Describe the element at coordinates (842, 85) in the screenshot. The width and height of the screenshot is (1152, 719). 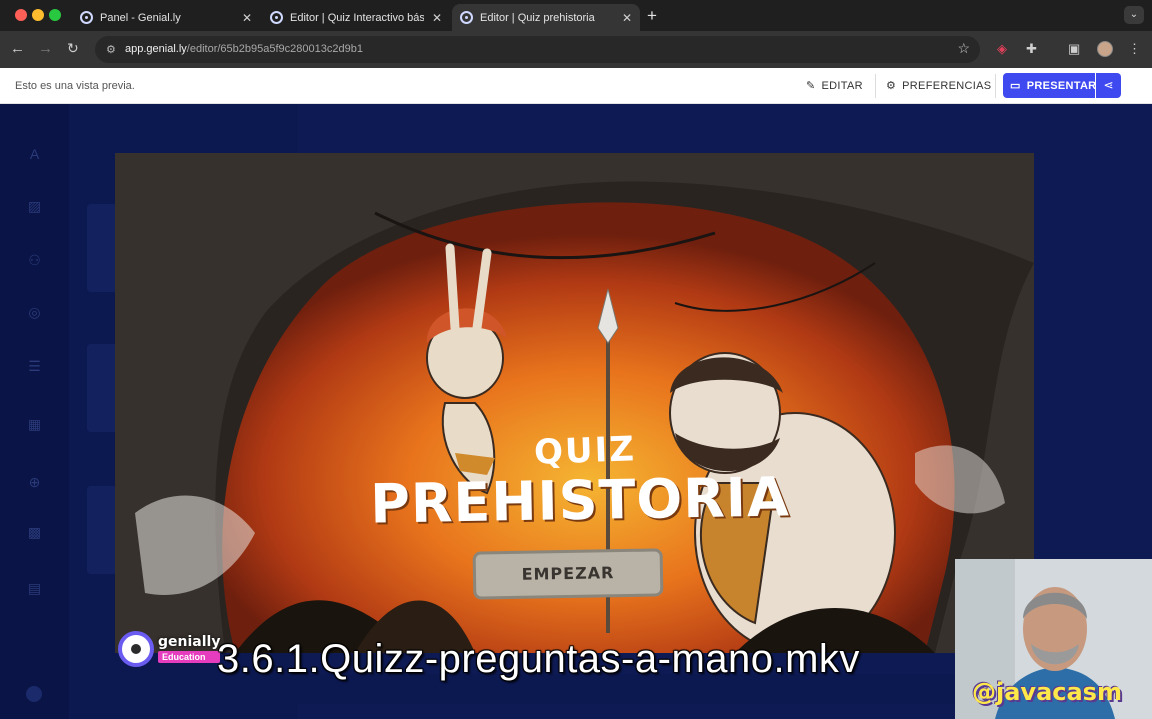
I see `edit-label: EDITAR` at that location.